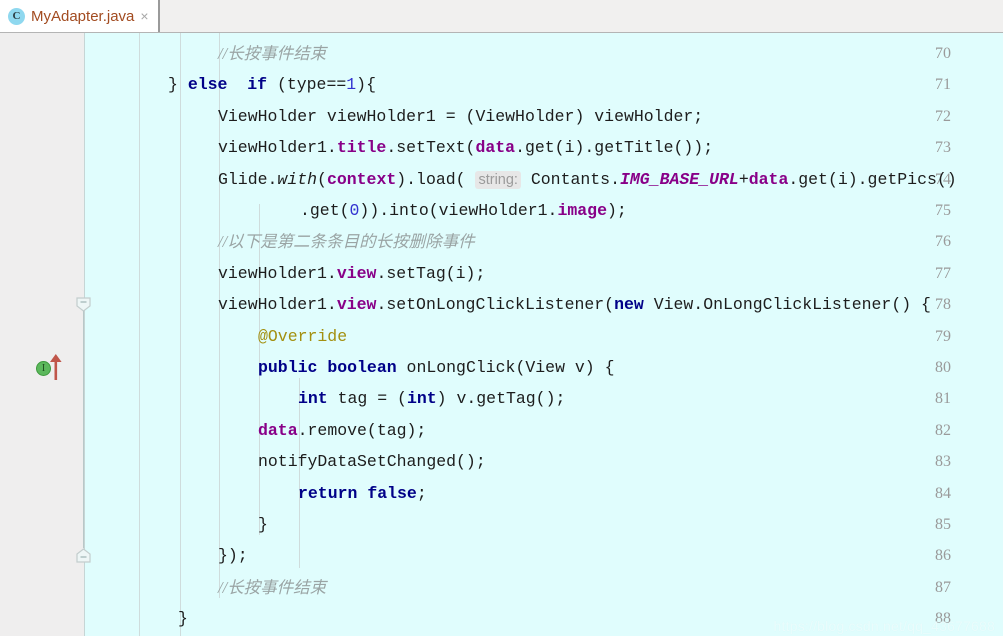 Image resolution: width=1003 pixels, height=636 pixels. I want to click on code-line: int tag = (int) v.getTag();, so click(431, 398).